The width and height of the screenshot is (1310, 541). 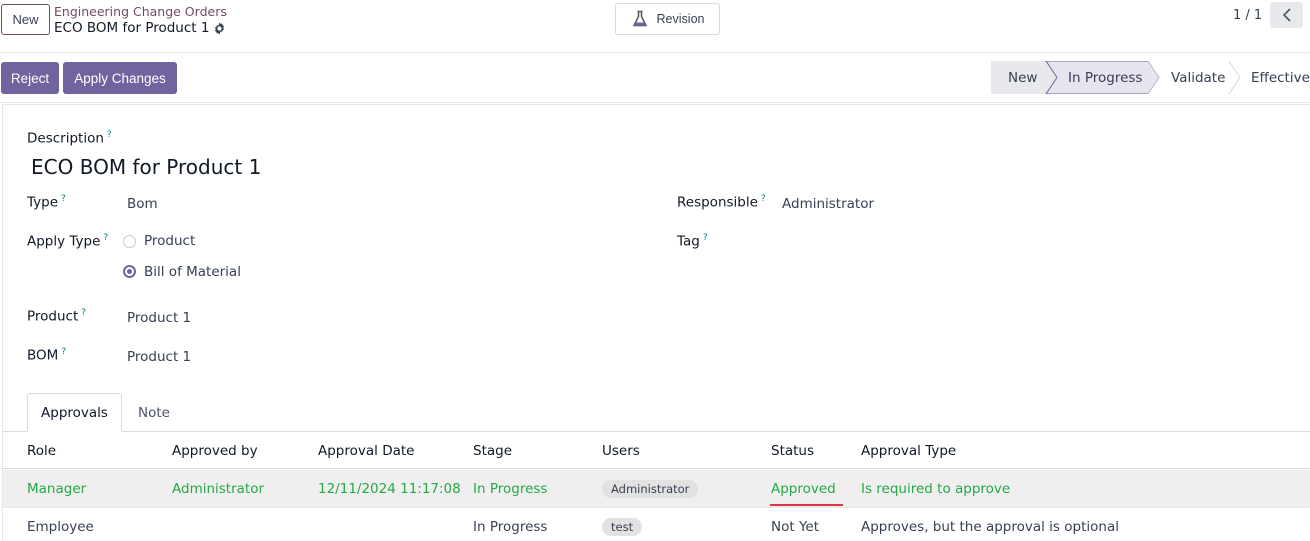 I want to click on type-field: Bom, so click(x=142, y=204).